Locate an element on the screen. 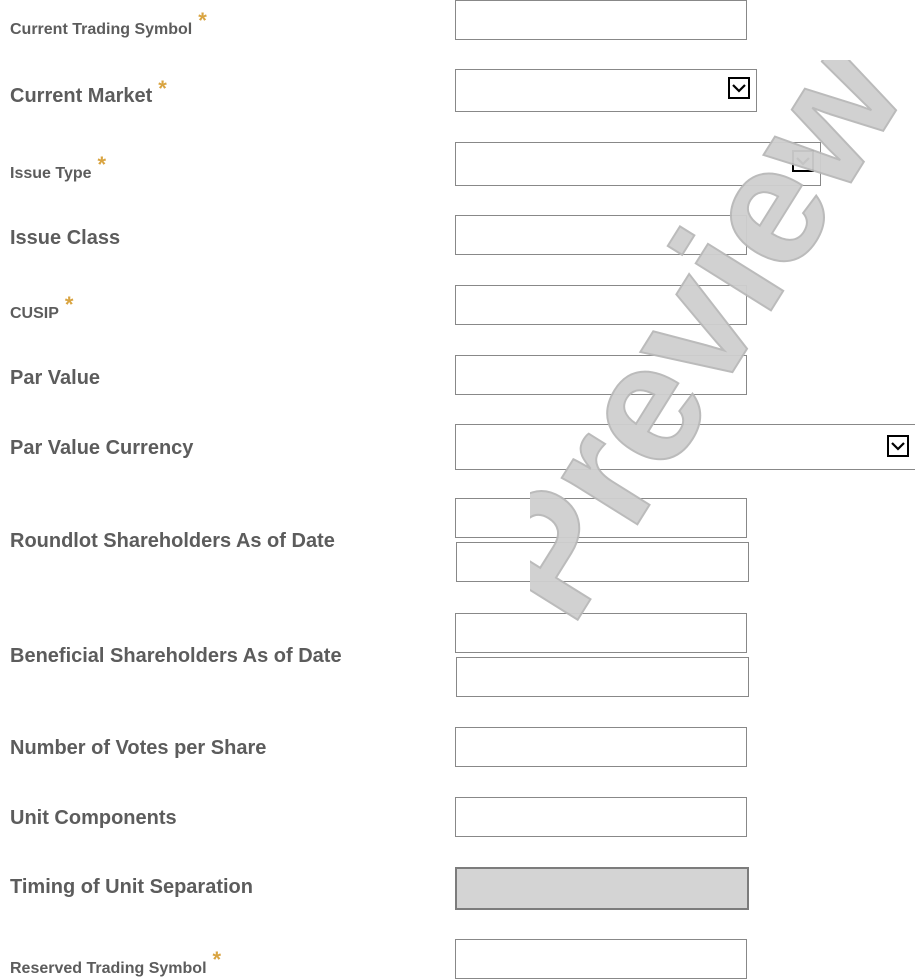 The image size is (915, 979). label-issue-type: Issue Type * is located at coordinates (58, 167).